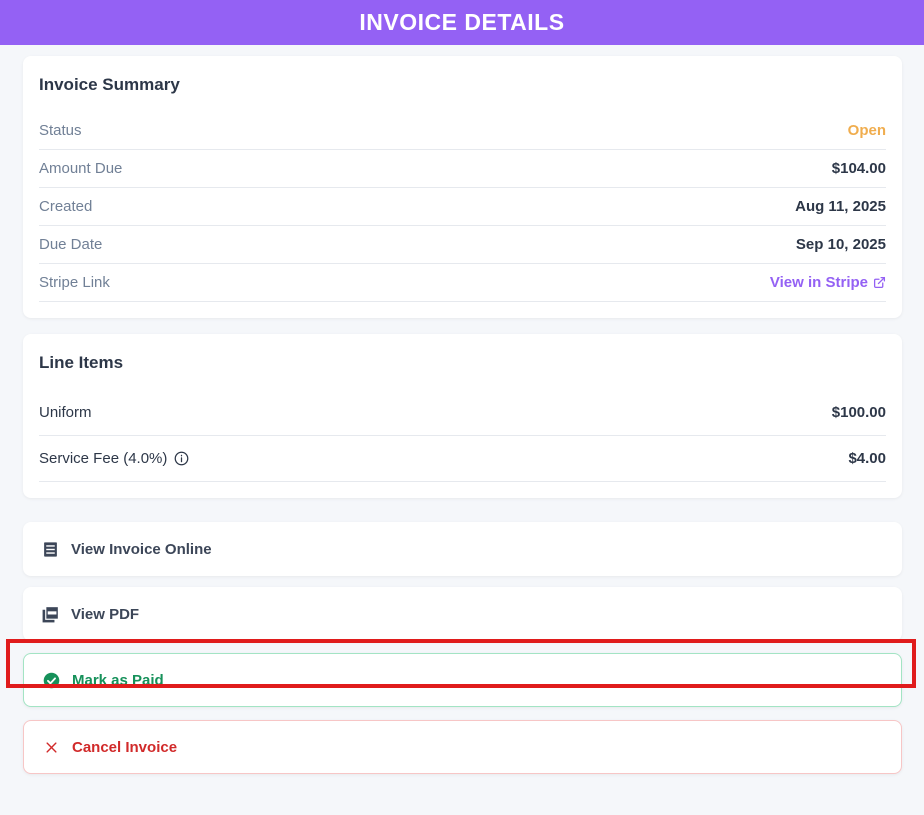 Image resolution: width=924 pixels, height=815 pixels. What do you see at coordinates (51, 747) in the screenshot?
I see `close-icon` at bounding box center [51, 747].